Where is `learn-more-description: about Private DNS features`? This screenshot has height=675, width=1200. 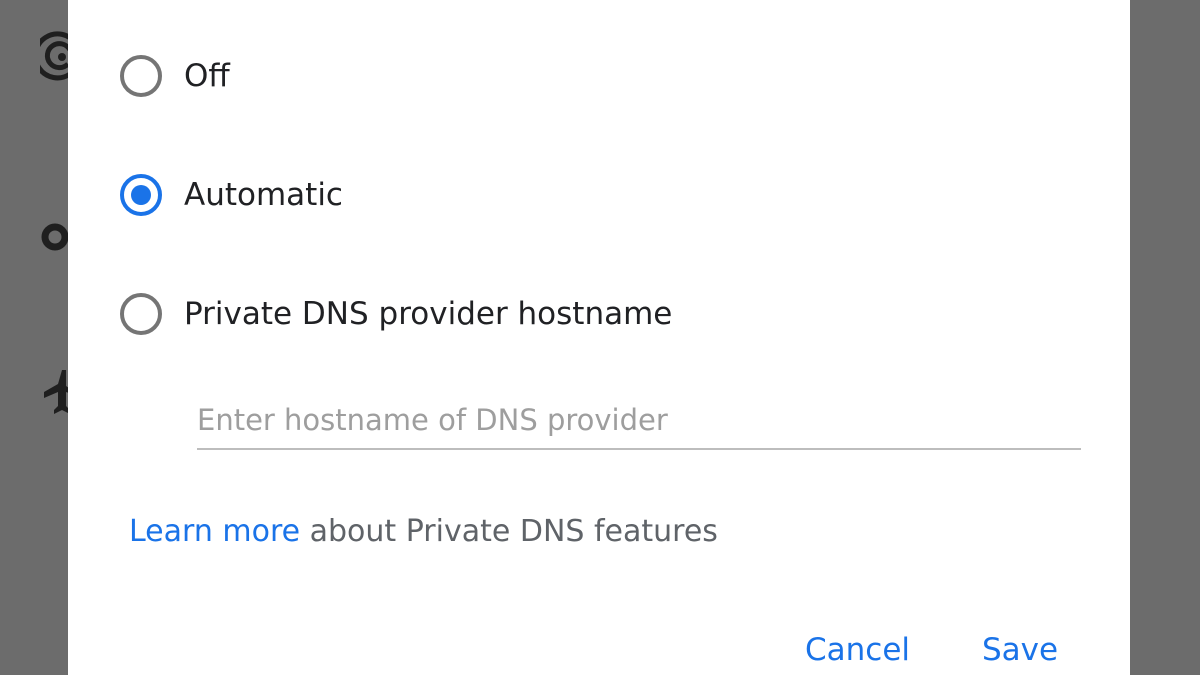 learn-more-description: about Private DNS features is located at coordinates (509, 531).